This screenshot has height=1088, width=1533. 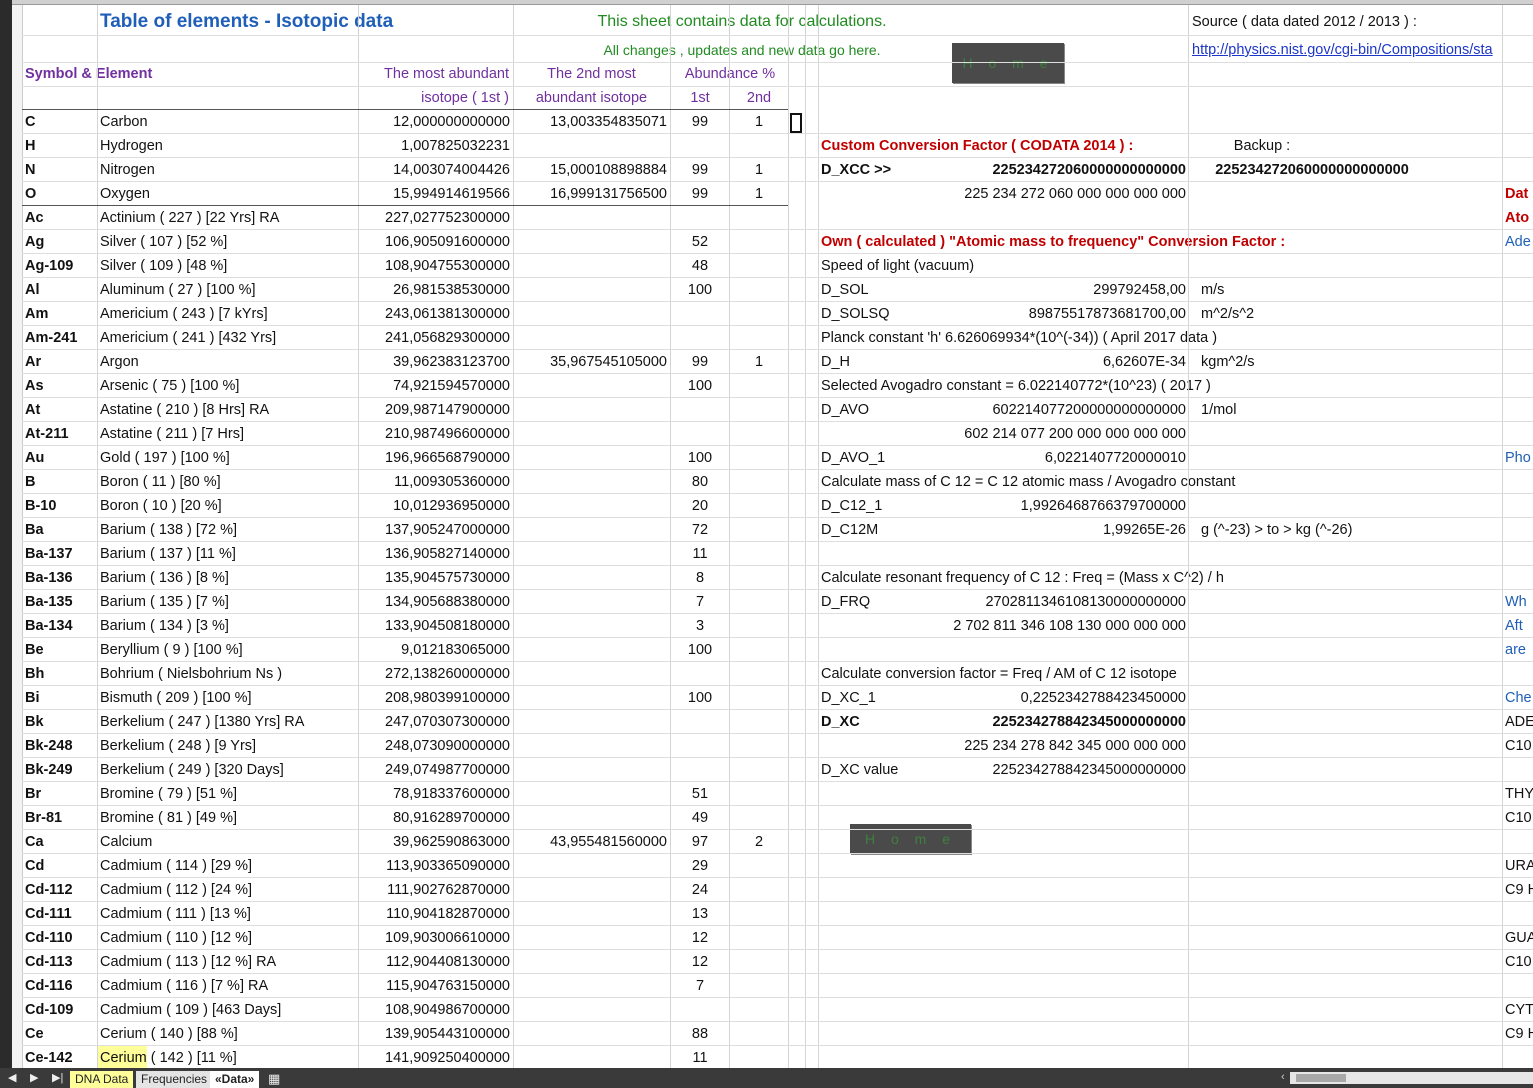 What do you see at coordinates (1283, 1077) in the screenshot?
I see `scroll-left-icon: ‹` at bounding box center [1283, 1077].